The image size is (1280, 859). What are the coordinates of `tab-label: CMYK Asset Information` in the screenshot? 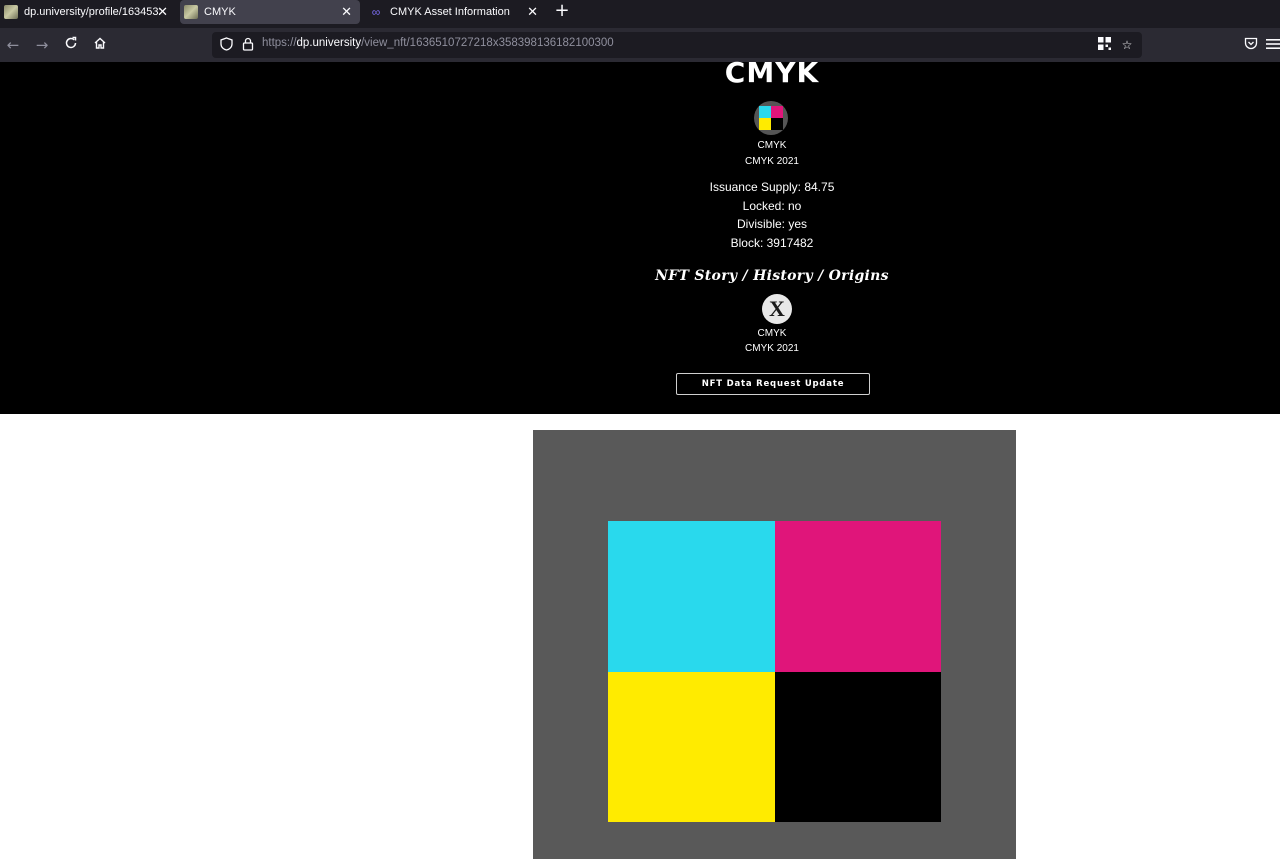 It's located at (450, 12).